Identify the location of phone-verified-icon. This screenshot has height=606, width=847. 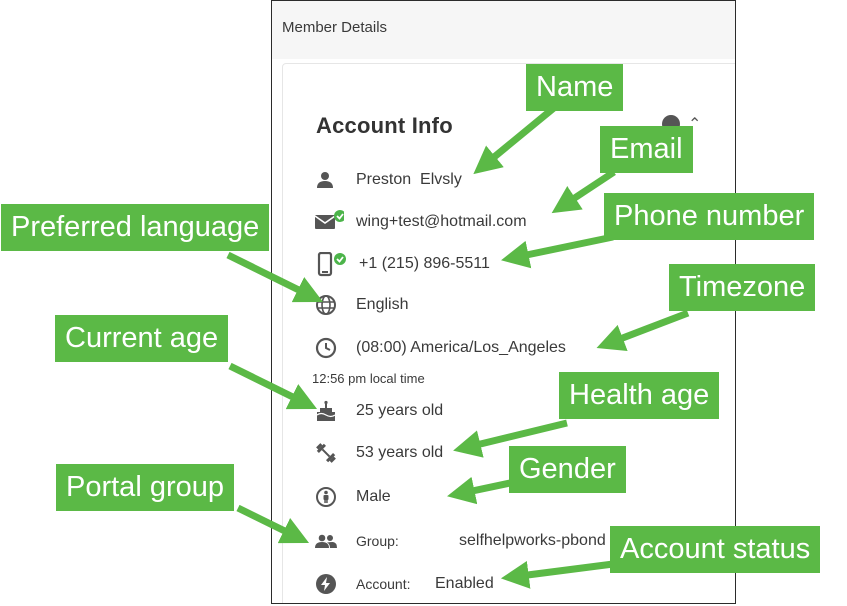
(329, 264).